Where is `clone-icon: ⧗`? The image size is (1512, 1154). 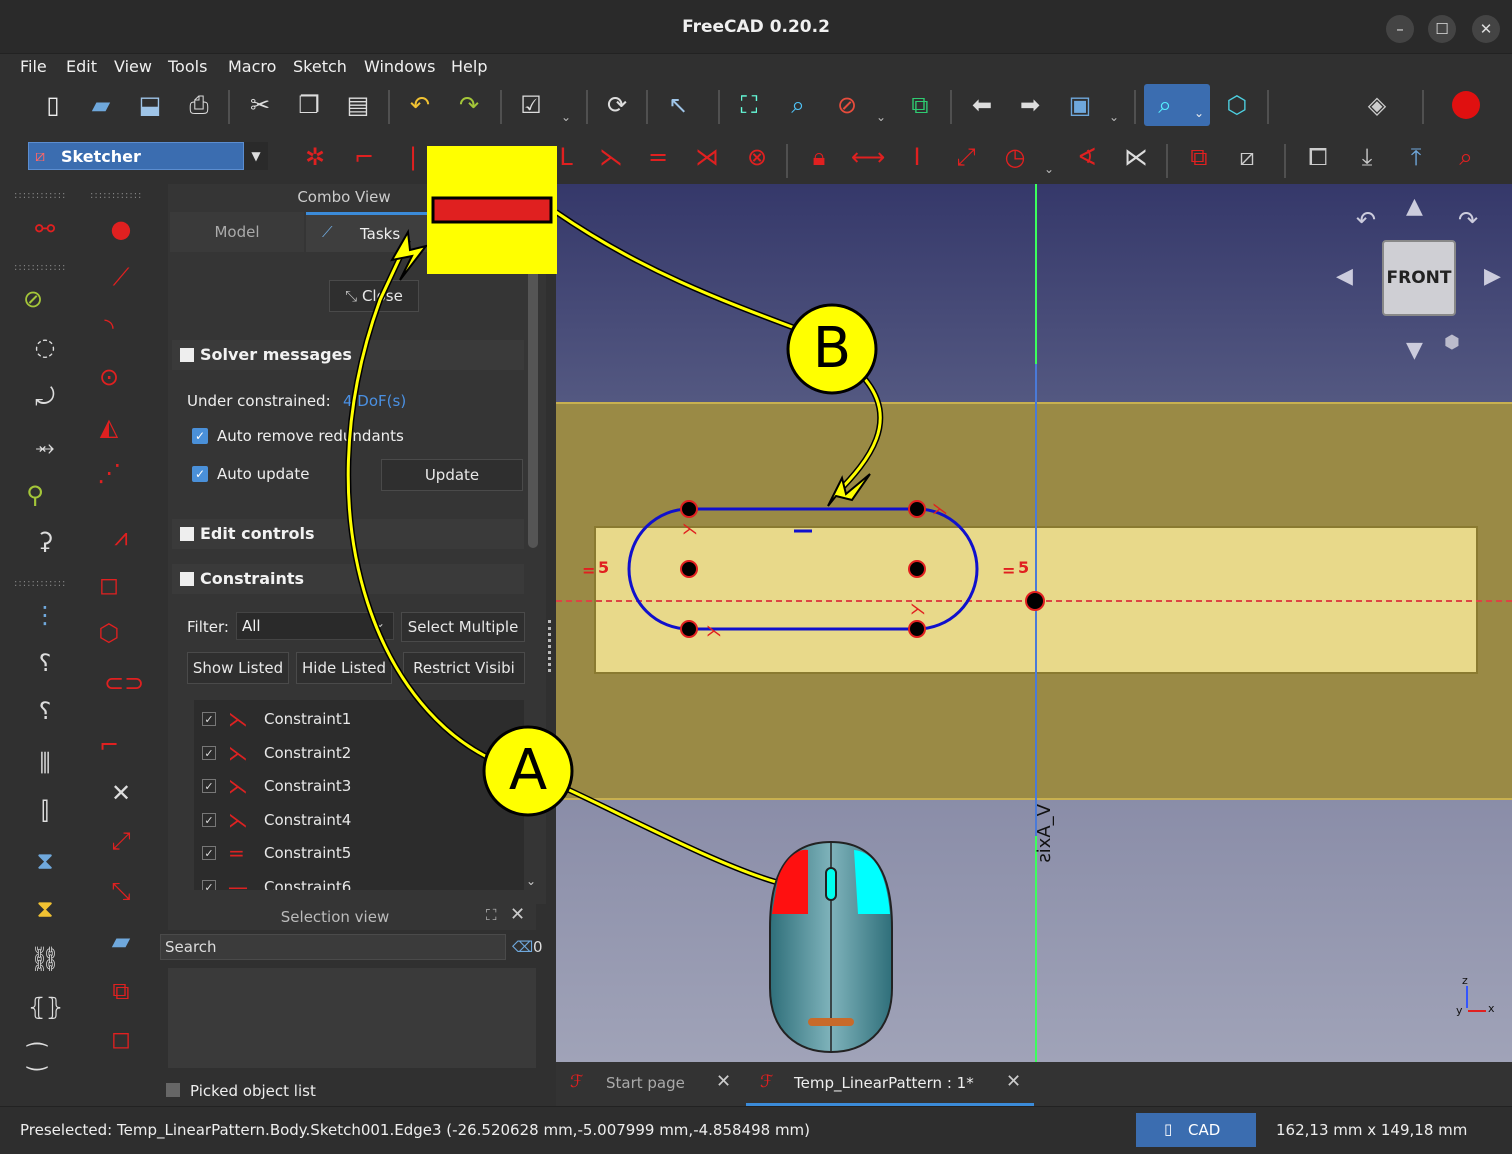
clone-icon: ⧗ is located at coordinates (45, 861).